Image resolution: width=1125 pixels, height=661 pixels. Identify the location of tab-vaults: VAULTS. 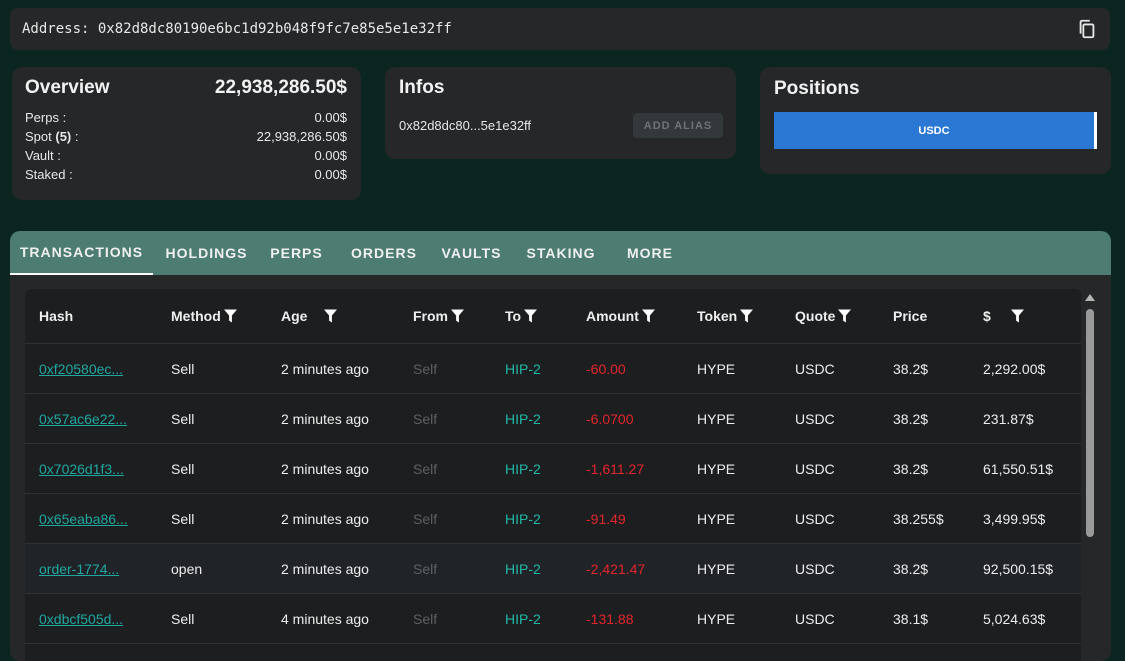
(471, 253).